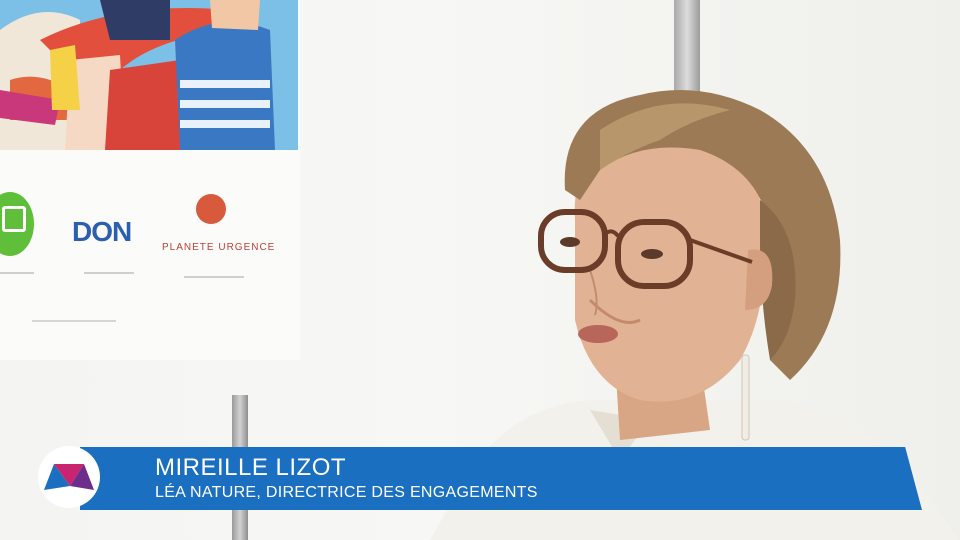 The width and height of the screenshot is (960, 540). Describe the element at coordinates (346, 492) in the screenshot. I see `speaker-title: LÉA NATURE, DIRECTRICE DES ENGAGEMENTS` at that location.